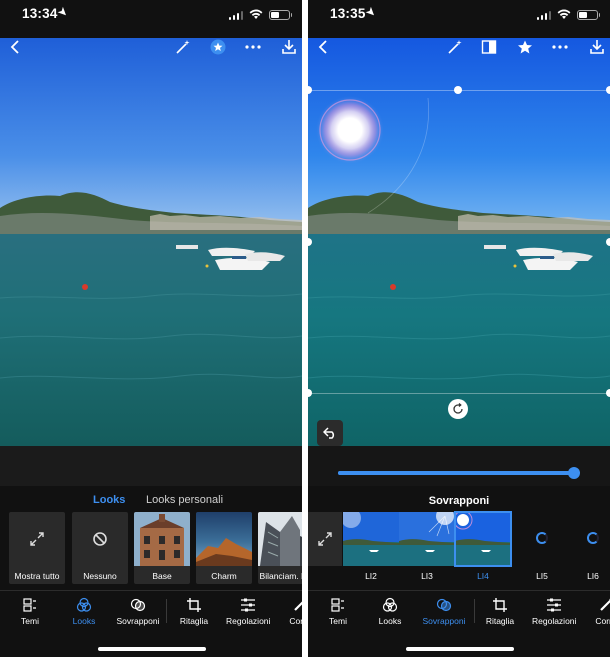 The image size is (610, 657). I want to click on overlay-li2: LI2, so click(371, 548).